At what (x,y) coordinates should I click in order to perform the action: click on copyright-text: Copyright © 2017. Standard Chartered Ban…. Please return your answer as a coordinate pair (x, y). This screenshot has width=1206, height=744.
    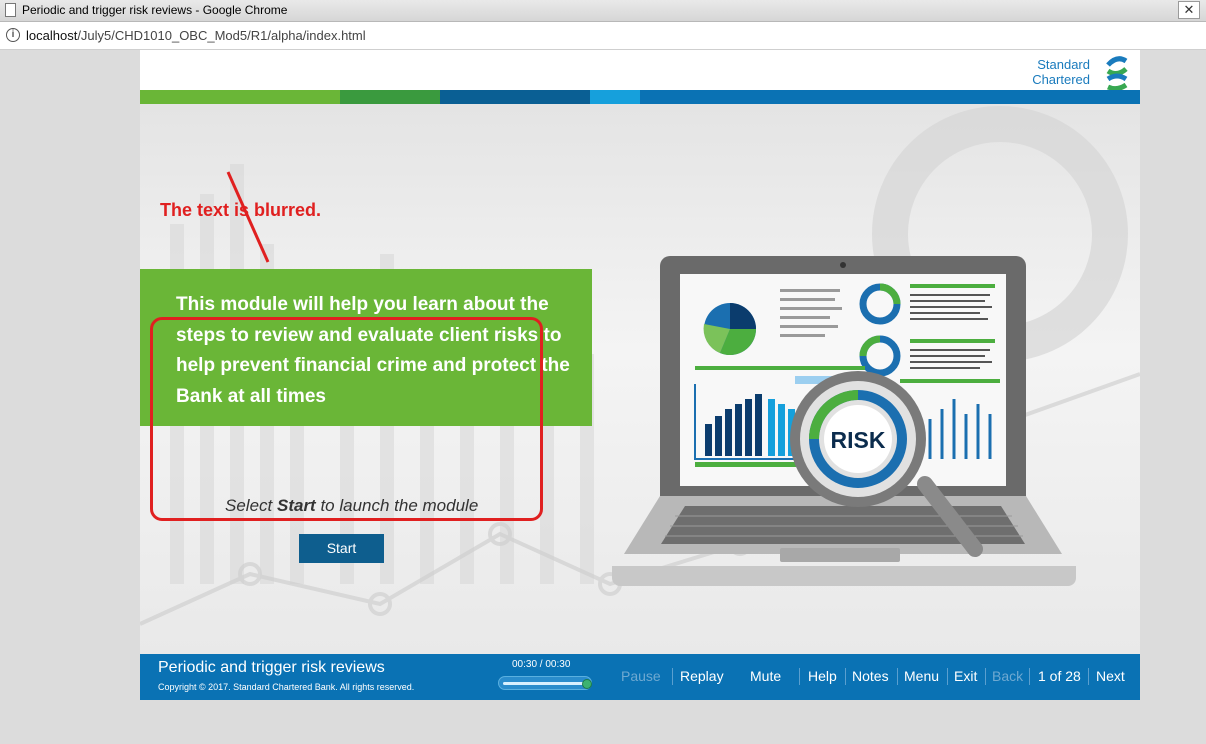
    Looking at the image, I should click on (286, 687).